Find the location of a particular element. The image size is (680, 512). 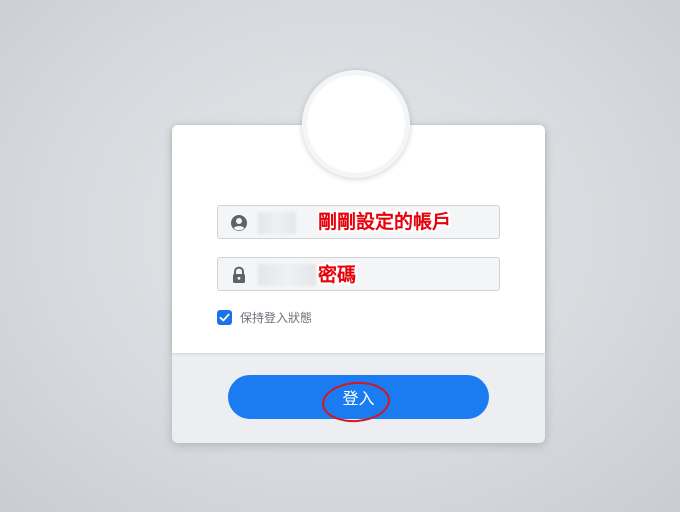

remember-me-label: 保持登入狀態 is located at coordinates (276, 317).